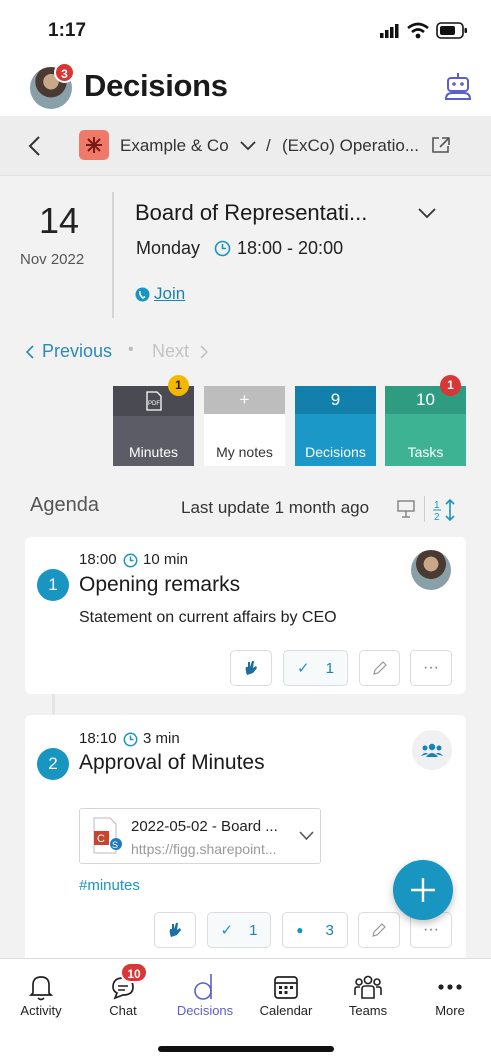 Image resolution: width=491 pixels, height=1063 pixels. I want to click on tile-tasks-label: Tasks, so click(425, 452).